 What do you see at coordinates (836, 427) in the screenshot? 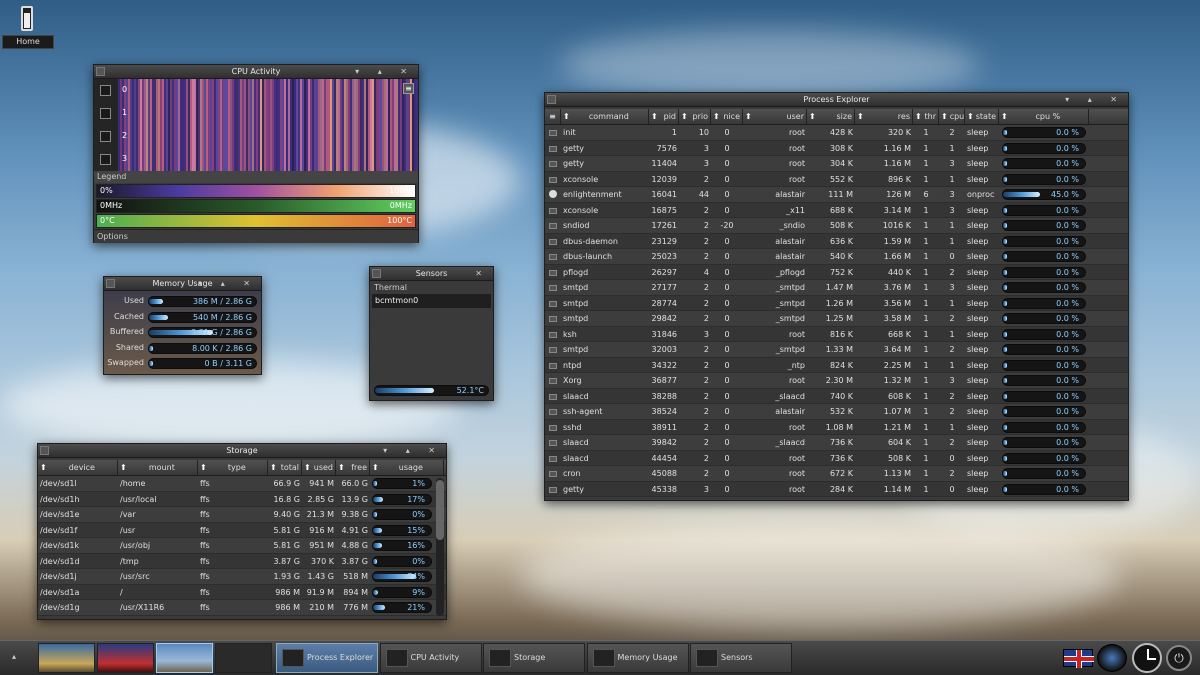
I see `process-row: sshd 38911 2 0 root 1.08 M 1.21 M 1 1 sleep 0.0 %` at bounding box center [836, 427].